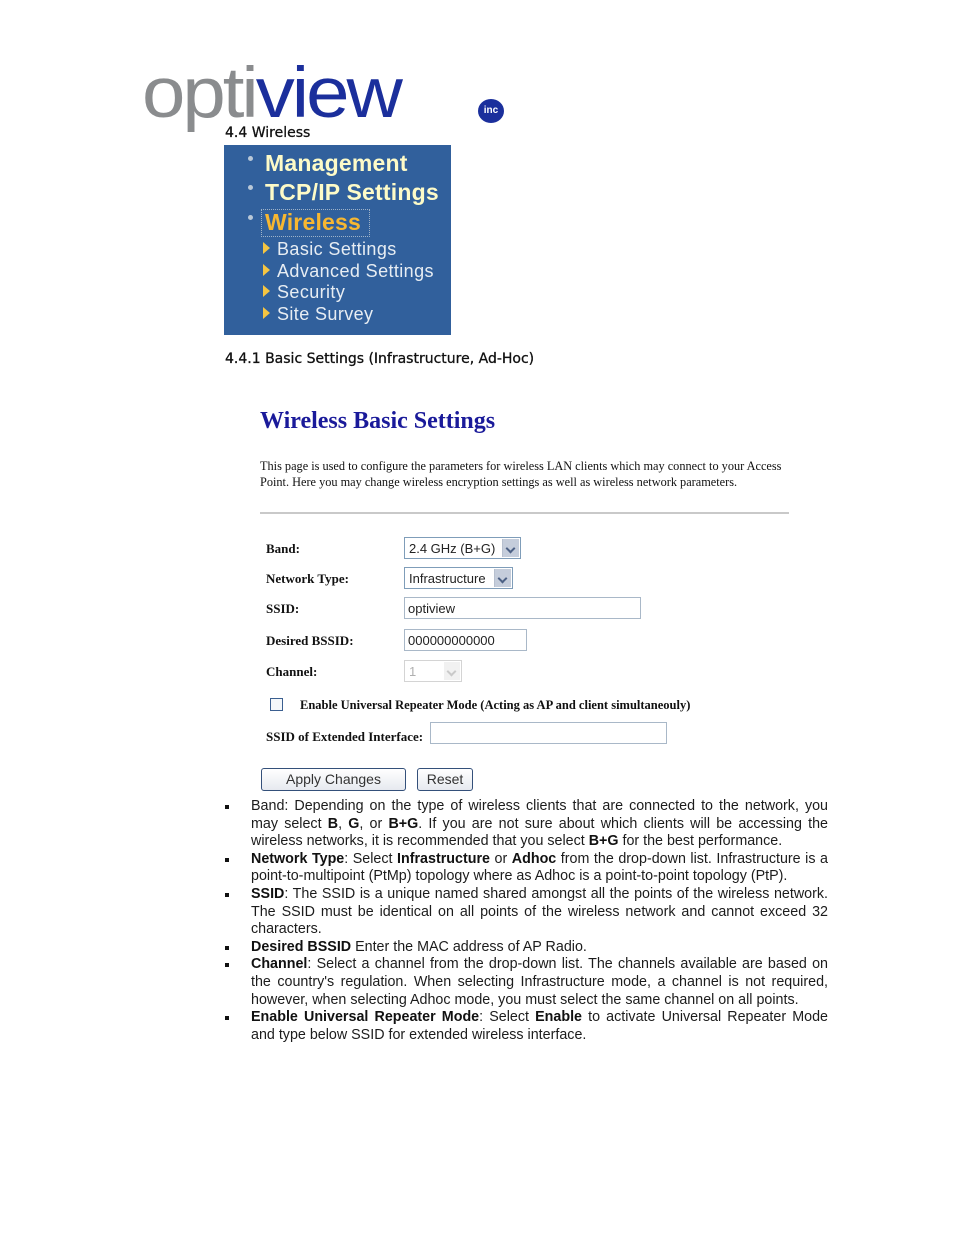 The width and height of the screenshot is (954, 1235). I want to click on desired-bssid-label: Desired BSSID:, so click(310, 640).